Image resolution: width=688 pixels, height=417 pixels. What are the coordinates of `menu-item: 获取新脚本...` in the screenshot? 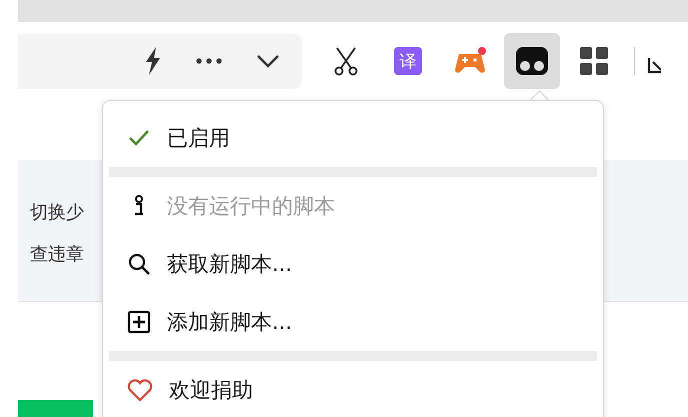 It's located at (353, 264).